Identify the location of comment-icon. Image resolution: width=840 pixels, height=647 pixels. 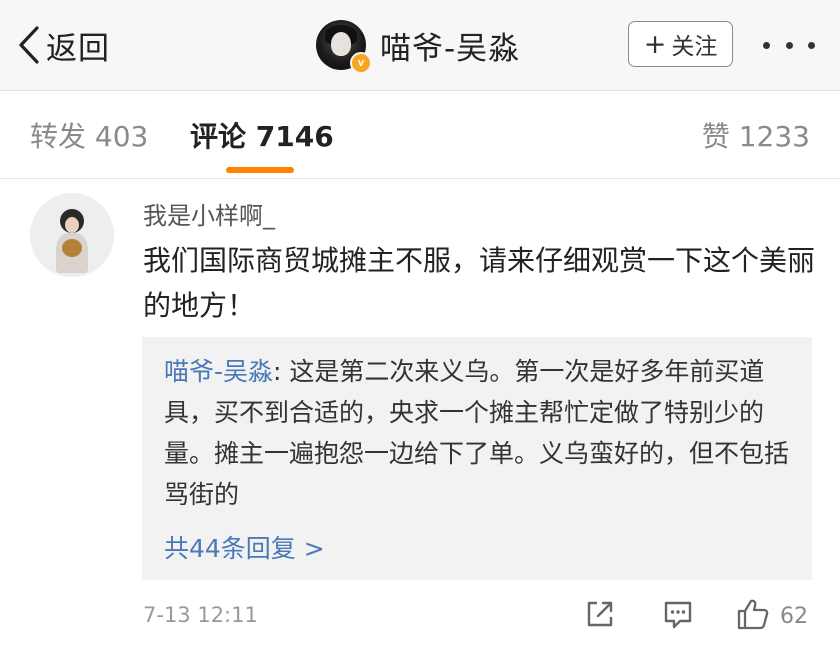
(678, 616).